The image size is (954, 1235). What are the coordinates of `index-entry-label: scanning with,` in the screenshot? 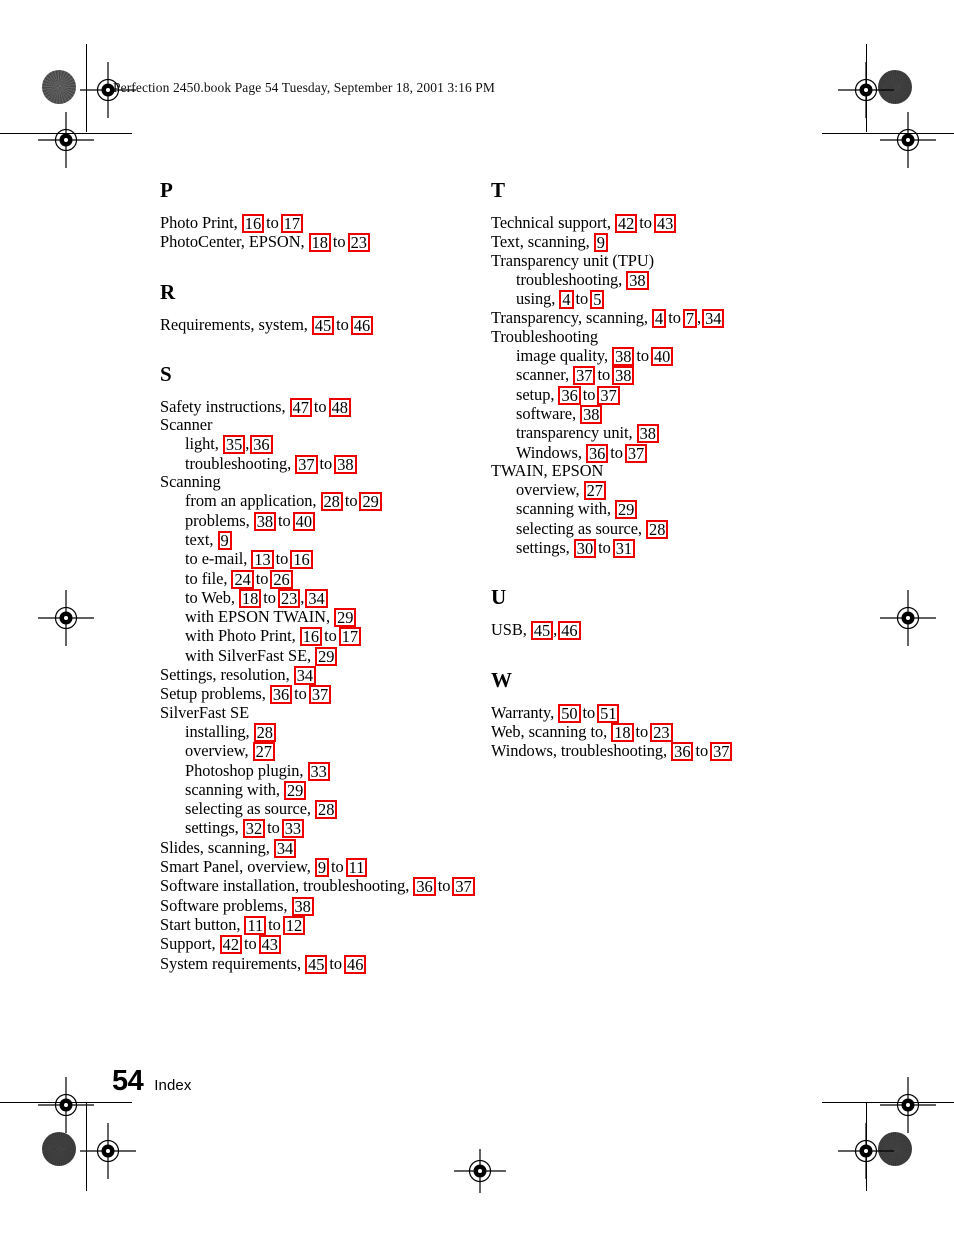 It's located at (563, 509).